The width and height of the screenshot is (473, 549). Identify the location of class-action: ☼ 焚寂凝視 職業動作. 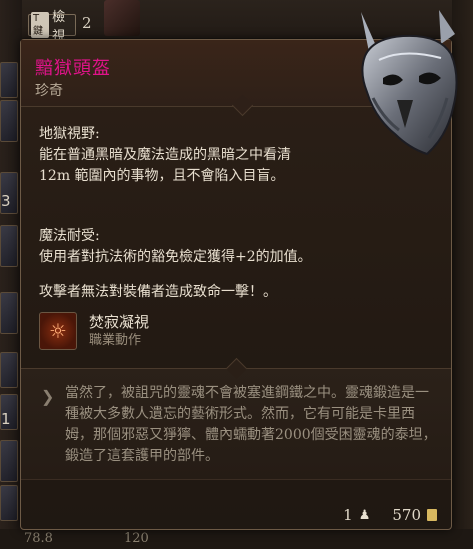
(94, 331).